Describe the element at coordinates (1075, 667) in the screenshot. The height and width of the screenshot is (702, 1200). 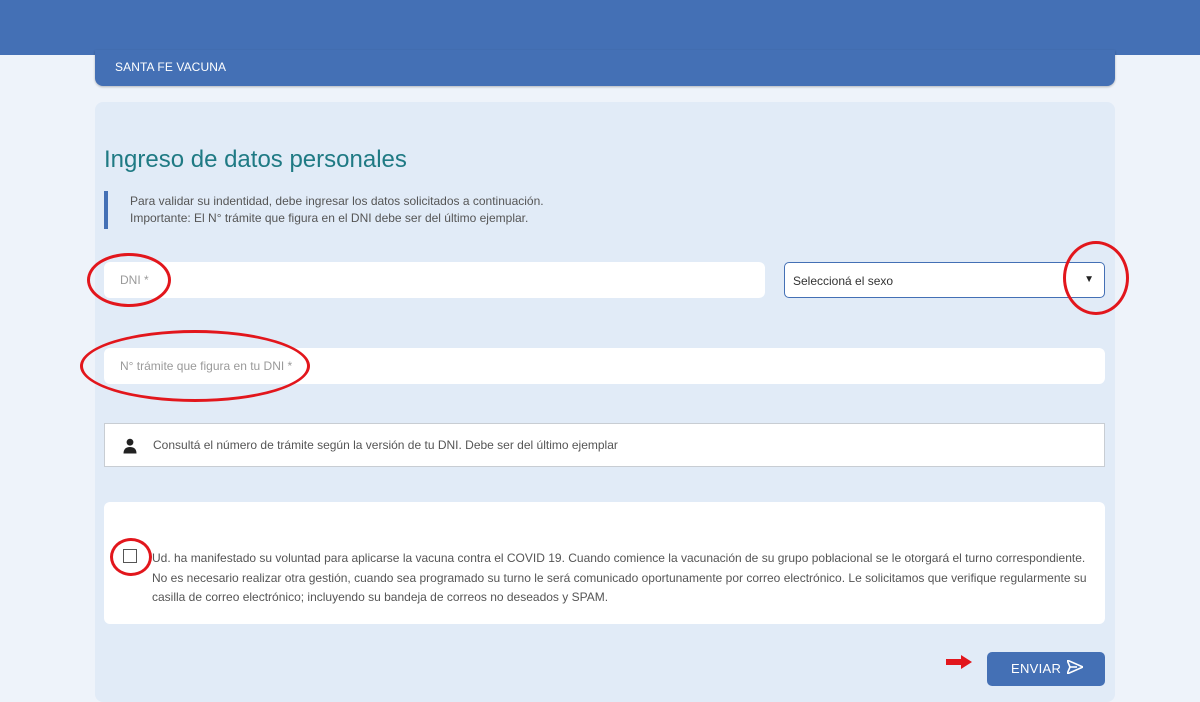
I see `send-icon` at that location.